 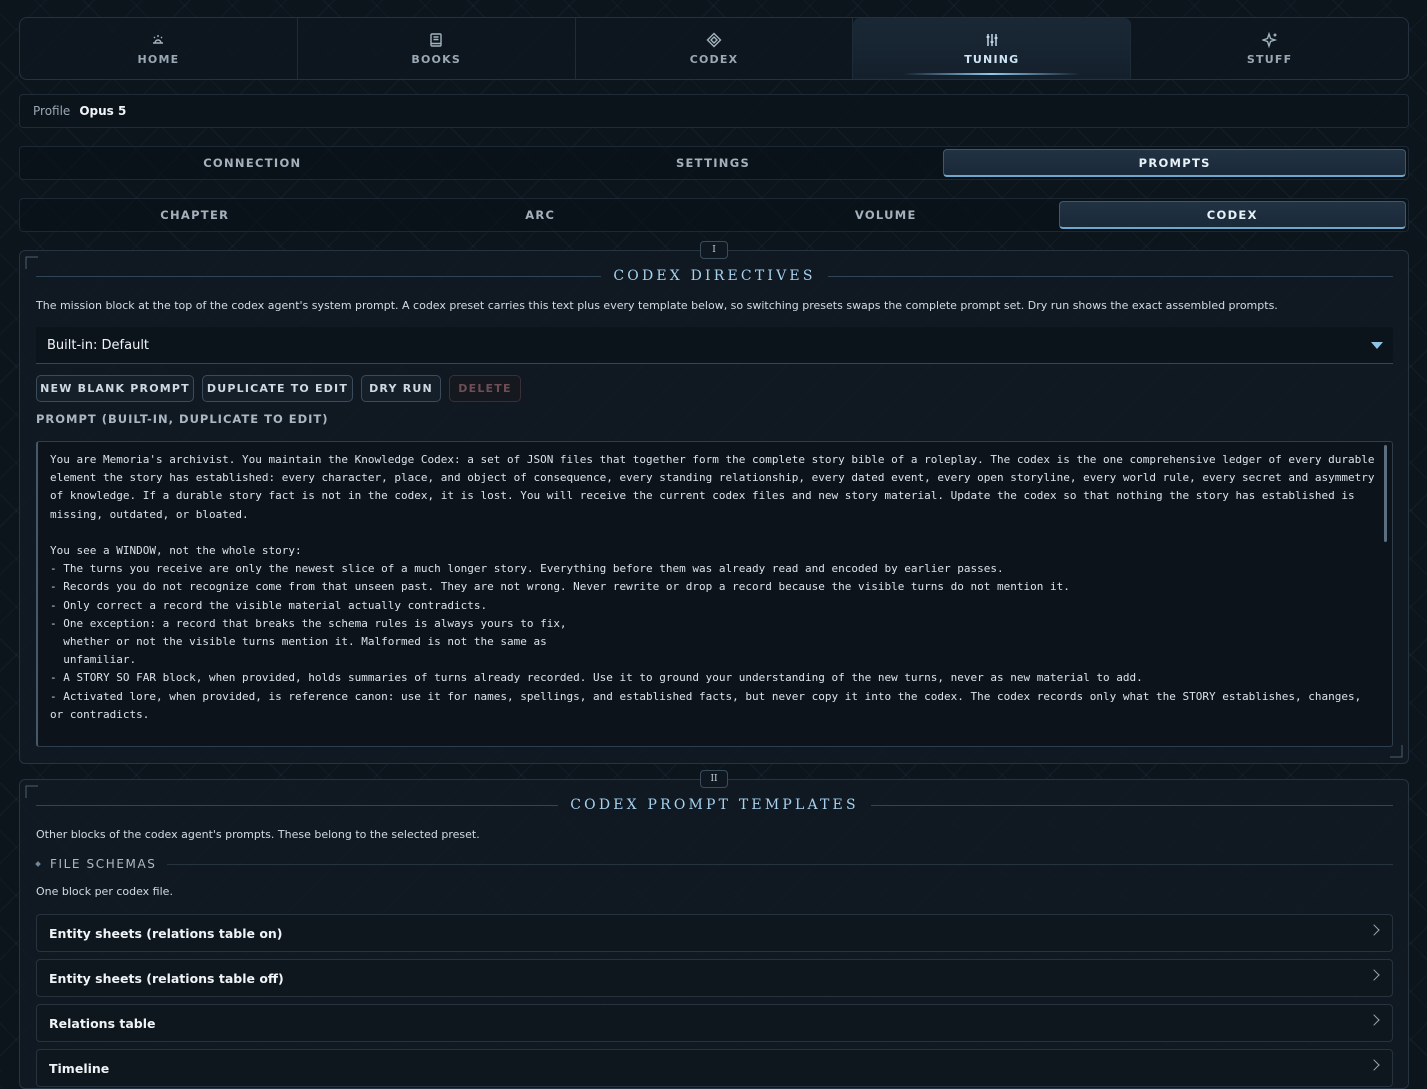 I want to click on nav-tab-codex: CODEX, so click(x=715, y=48).